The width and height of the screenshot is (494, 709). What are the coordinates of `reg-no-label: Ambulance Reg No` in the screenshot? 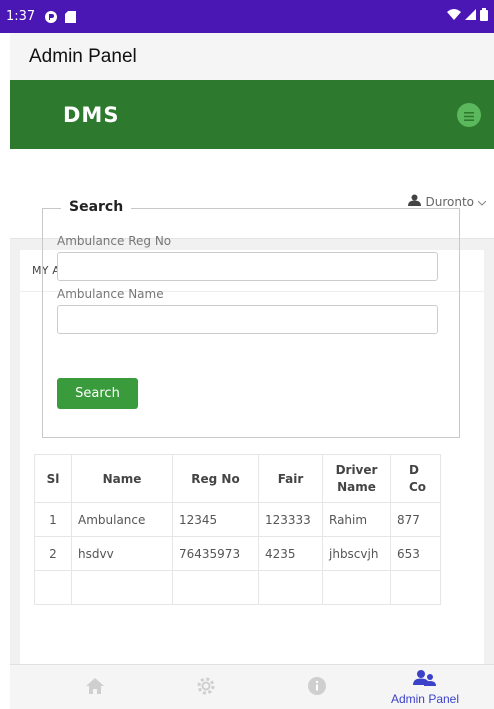 It's located at (114, 241).